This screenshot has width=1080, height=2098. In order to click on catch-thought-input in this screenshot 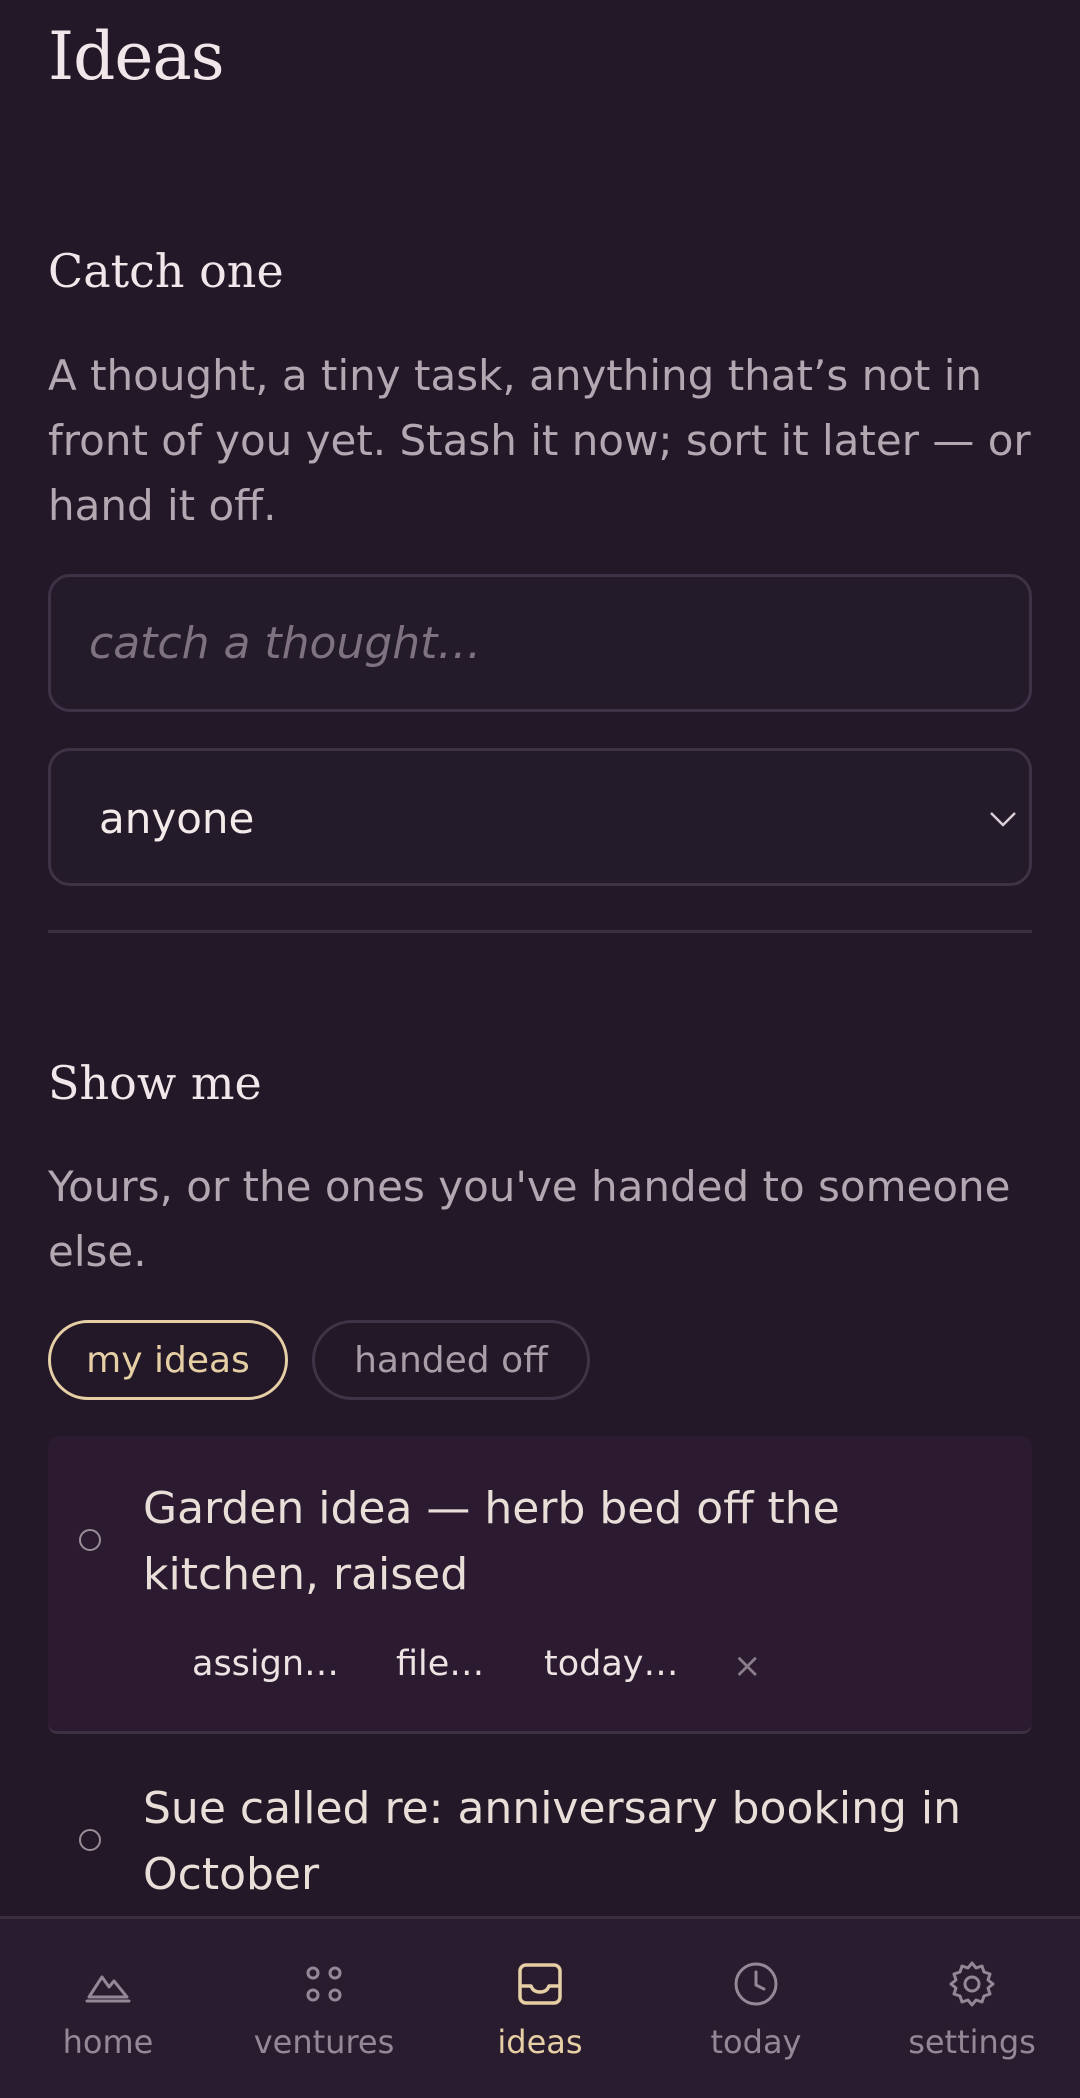, I will do `click(540, 643)`.